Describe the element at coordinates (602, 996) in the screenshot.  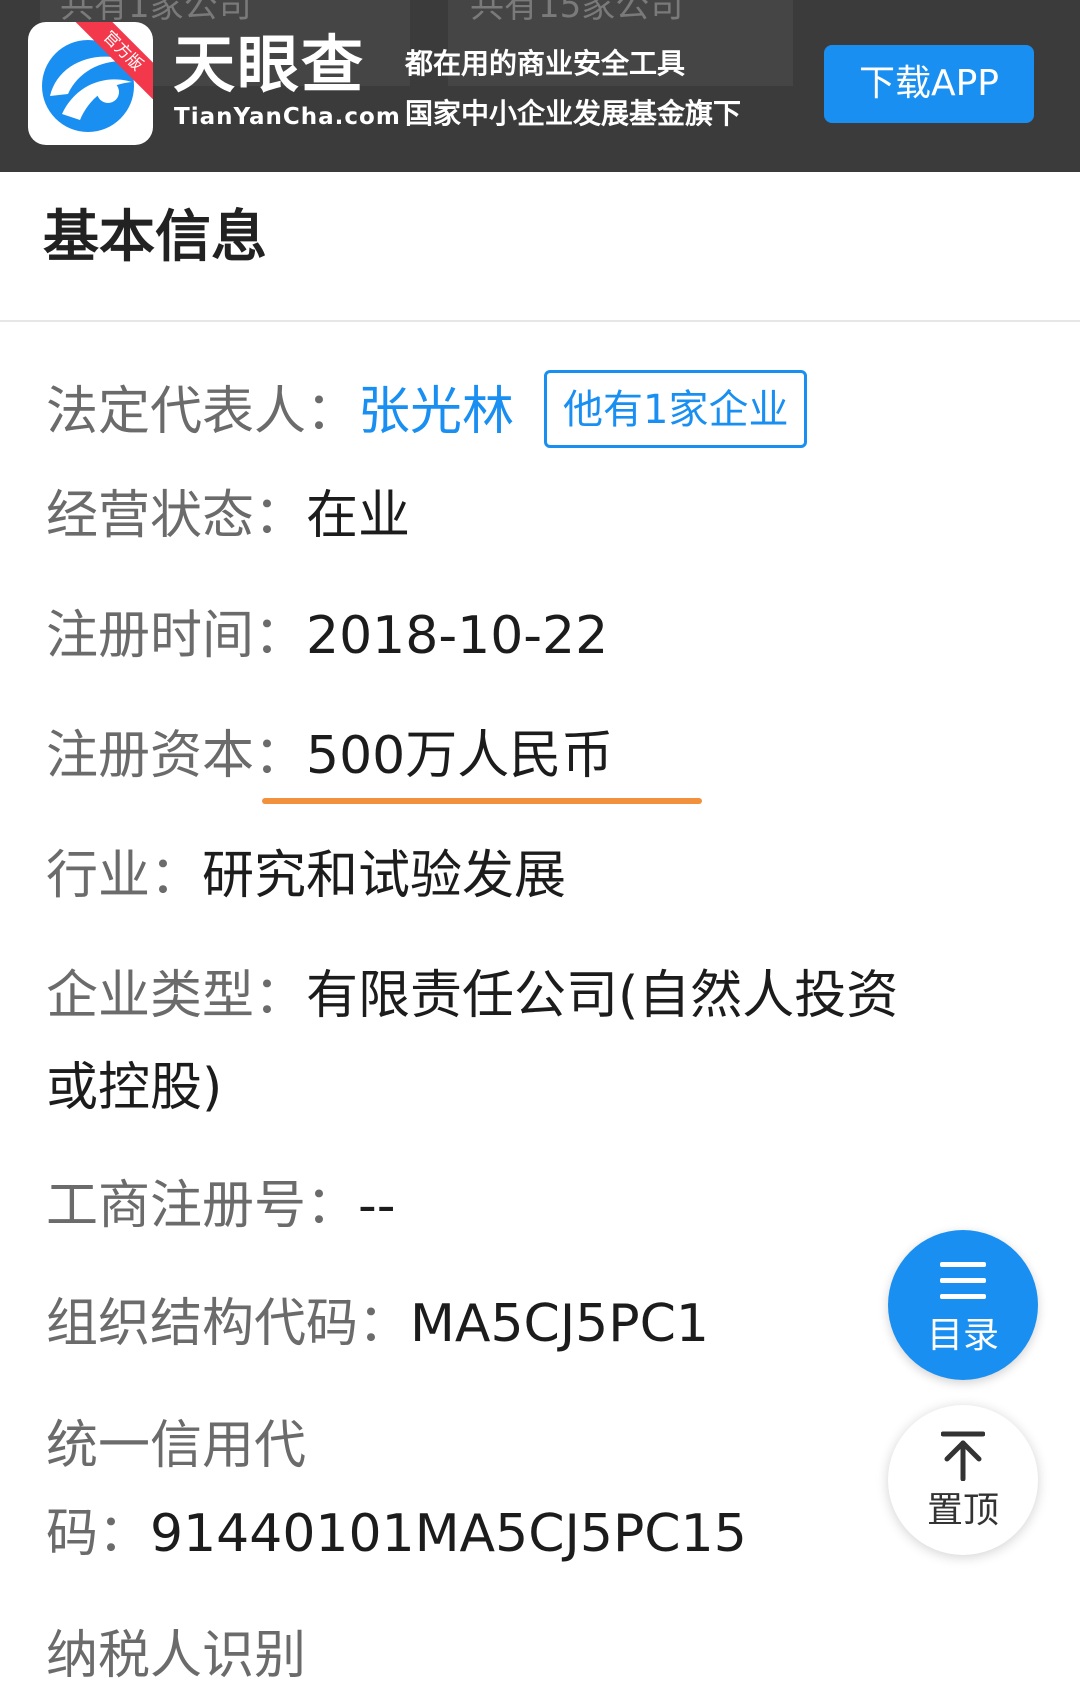
I see `type-value-line-1: 有限责任公司(自然人投资` at that location.